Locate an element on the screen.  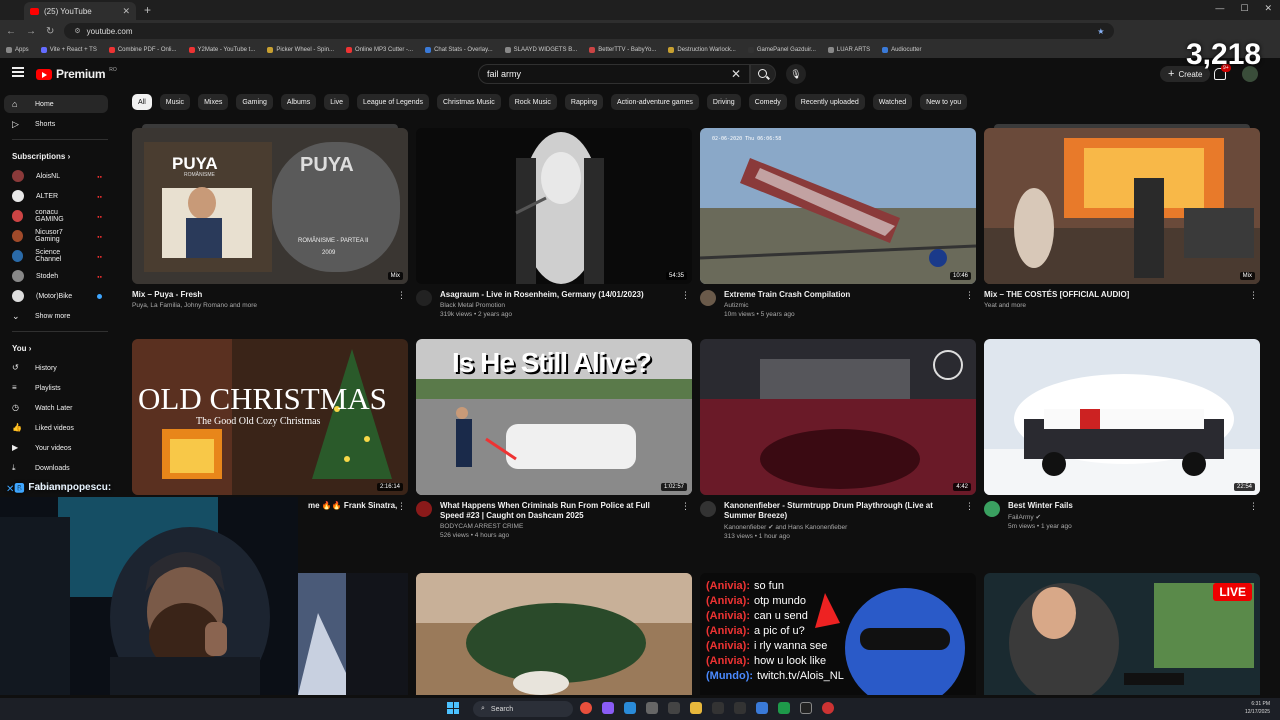
folder-icon is located at coordinates (696, 708).